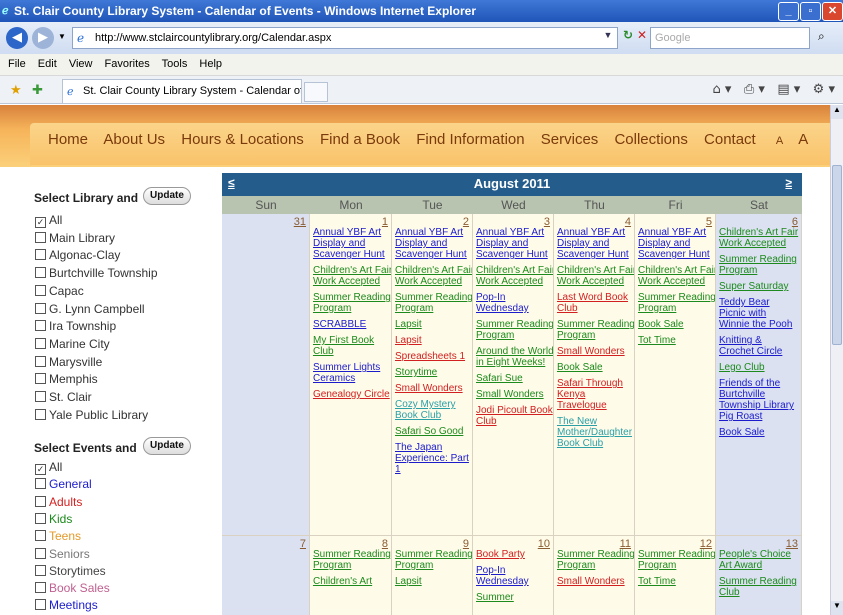 The image size is (843, 615). Describe the element at coordinates (783, 89) in the screenshot. I see `page-menu-icon: ▤` at that location.